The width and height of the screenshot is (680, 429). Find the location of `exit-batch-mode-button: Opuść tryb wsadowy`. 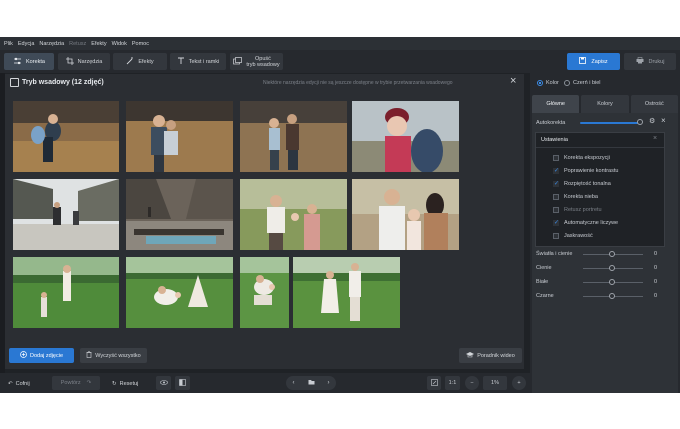

exit-batch-mode-button: Opuść tryb wsadowy is located at coordinates (256, 61).